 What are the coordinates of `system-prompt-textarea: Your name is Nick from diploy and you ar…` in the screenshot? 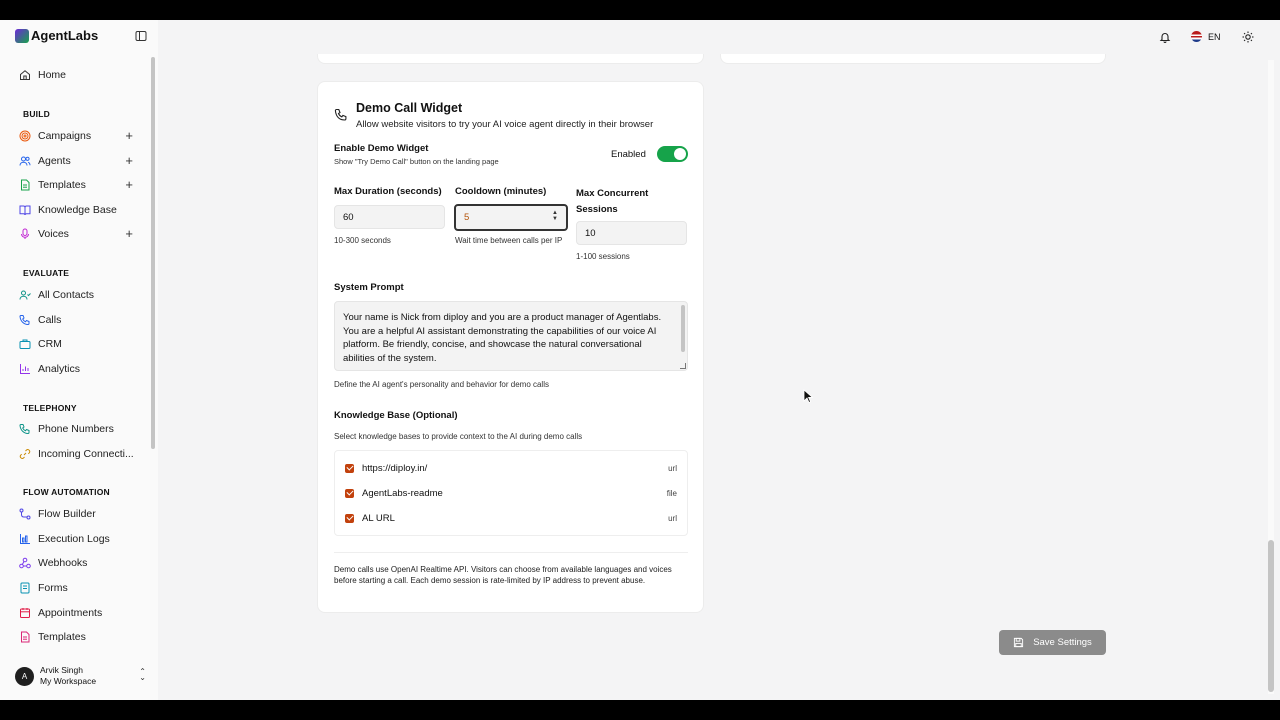 It's located at (511, 336).